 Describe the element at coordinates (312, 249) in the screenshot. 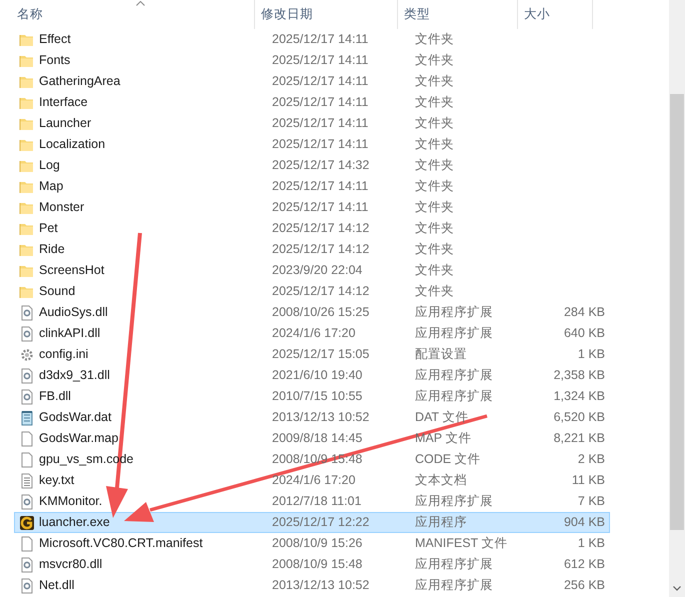

I see `file-row: Ride 2025/12/17 14:12 文件夹` at that location.